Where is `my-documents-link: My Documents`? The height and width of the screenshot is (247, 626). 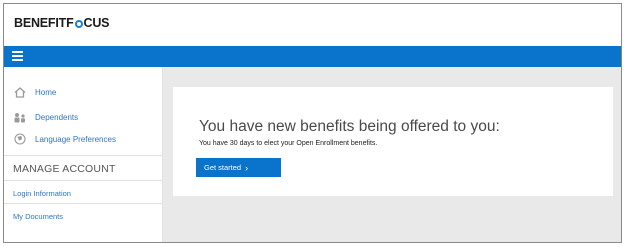
my-documents-link: My Documents is located at coordinates (38, 216).